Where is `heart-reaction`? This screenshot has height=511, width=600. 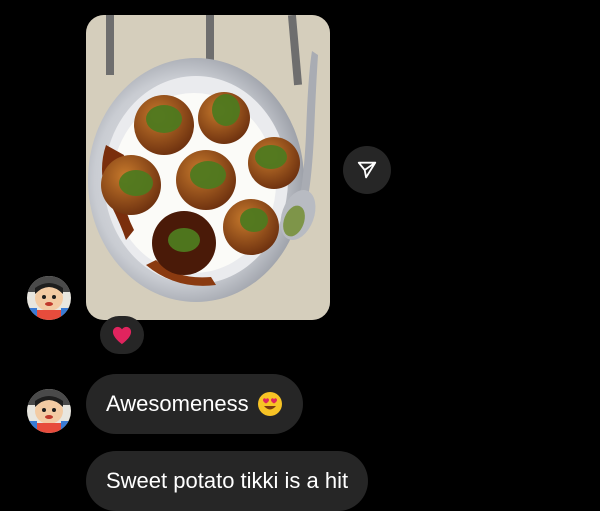
heart-reaction is located at coordinates (122, 335).